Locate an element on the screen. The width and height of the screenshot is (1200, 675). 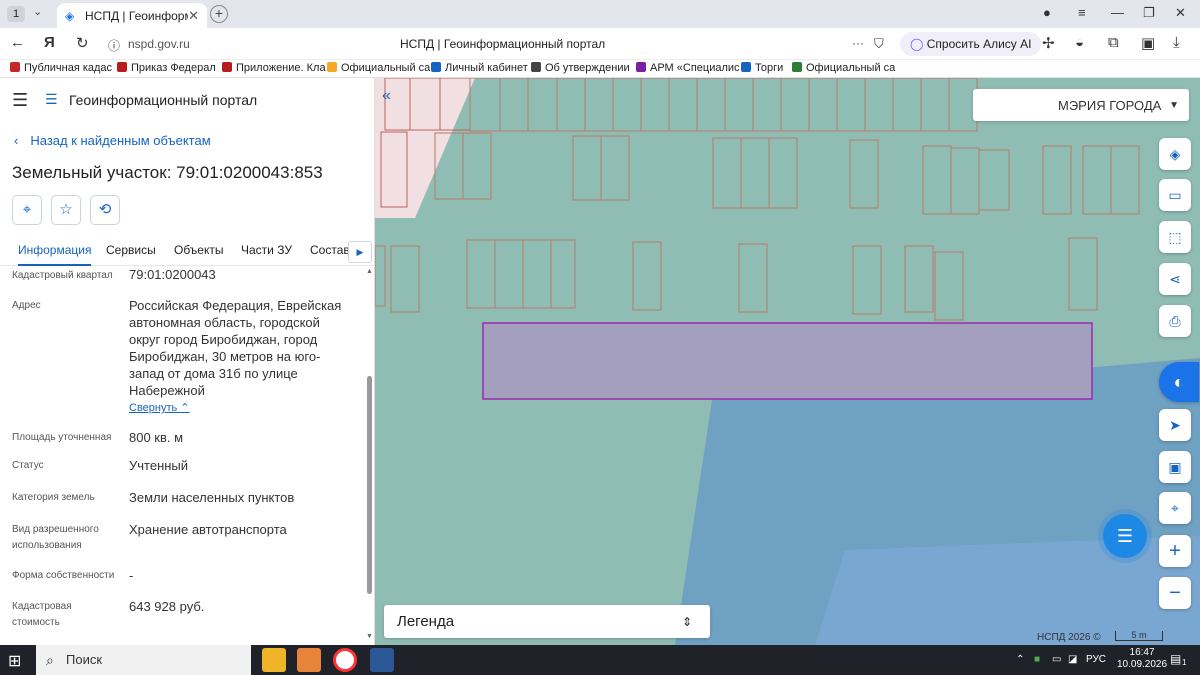
minus-icon: − is located at coordinates (1175, 593).